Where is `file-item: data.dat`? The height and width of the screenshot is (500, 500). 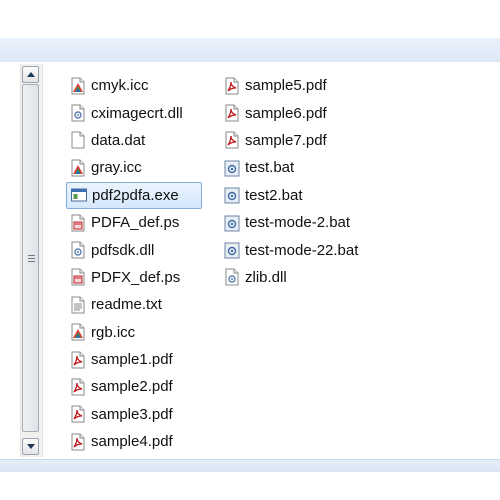
file-item: data.dat is located at coordinates (134, 140).